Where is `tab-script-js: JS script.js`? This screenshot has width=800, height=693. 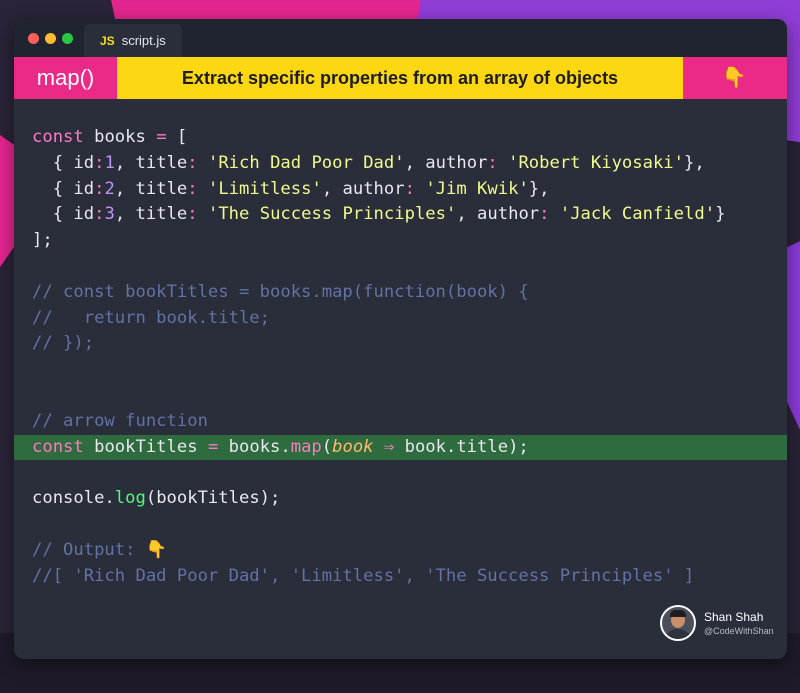 tab-script-js: JS script.js is located at coordinates (133, 40).